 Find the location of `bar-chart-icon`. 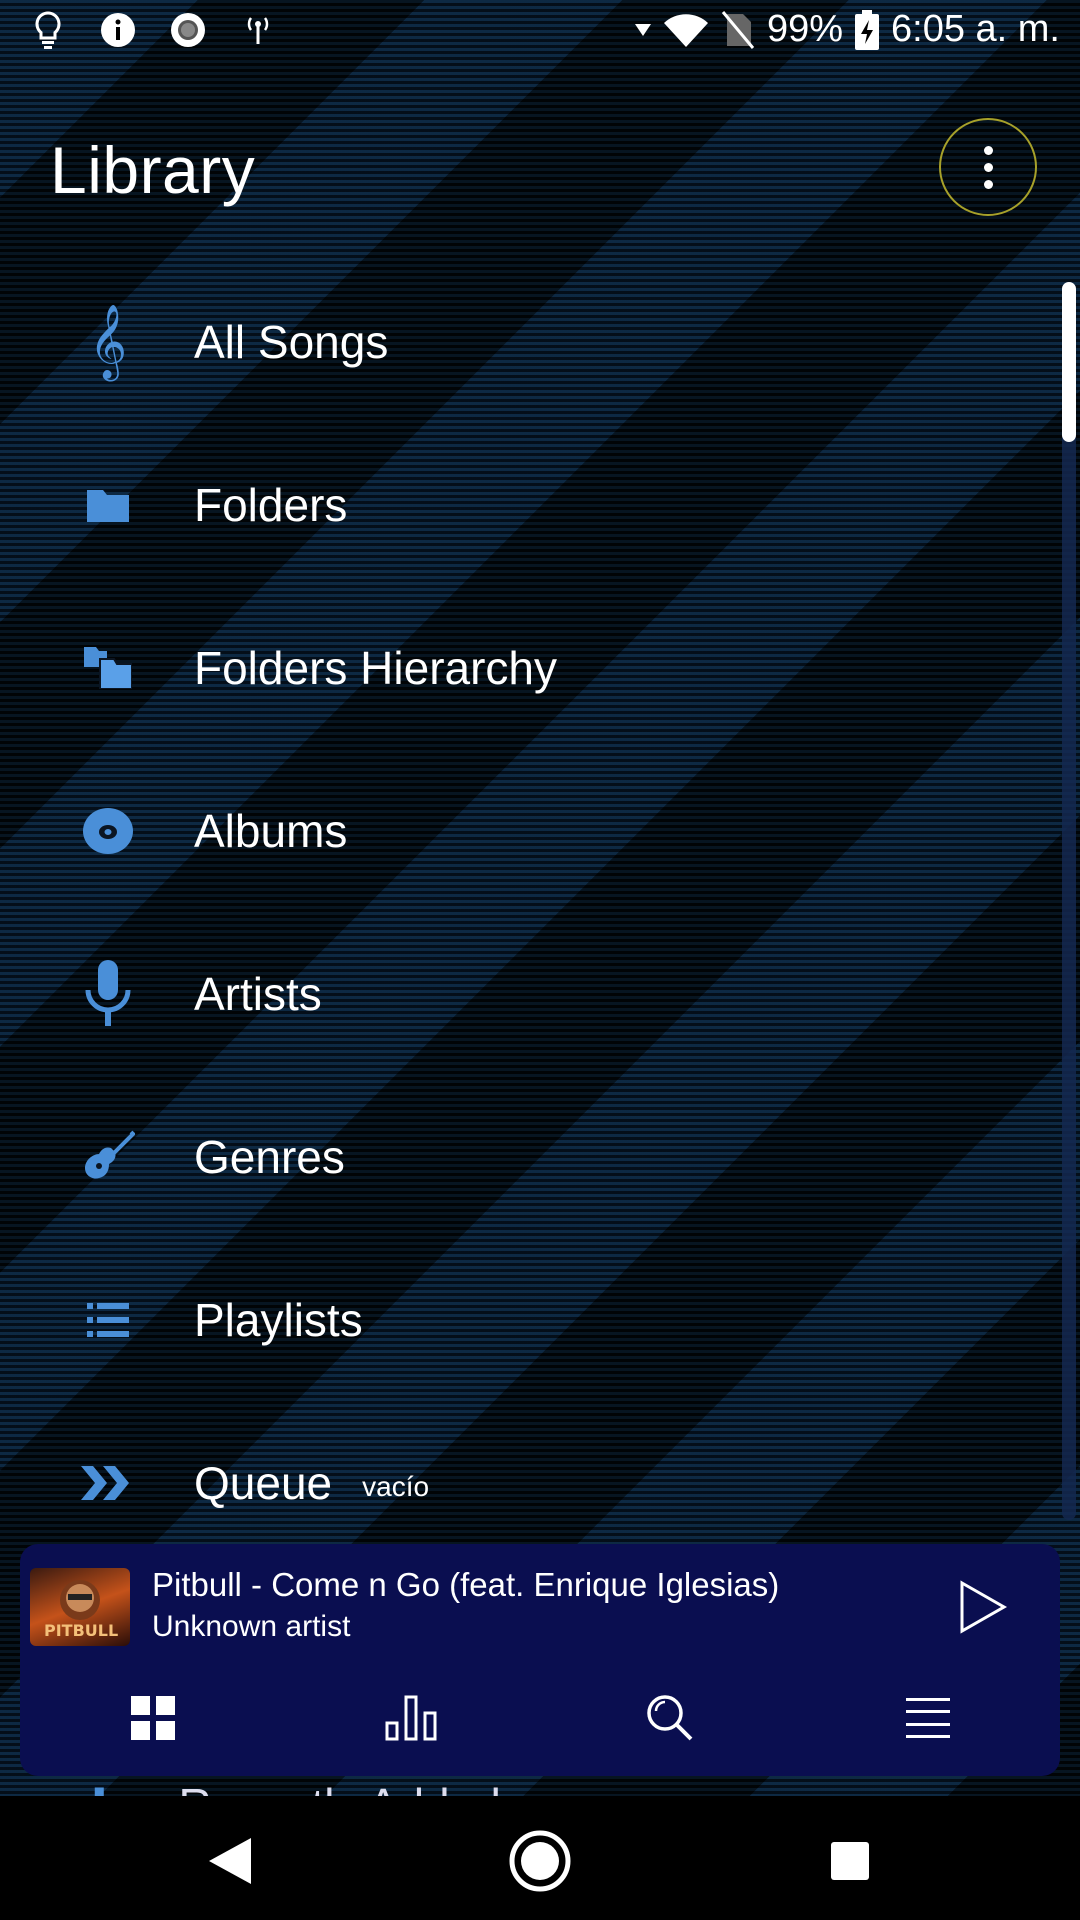

bar-chart-icon is located at coordinates (411, 1718).